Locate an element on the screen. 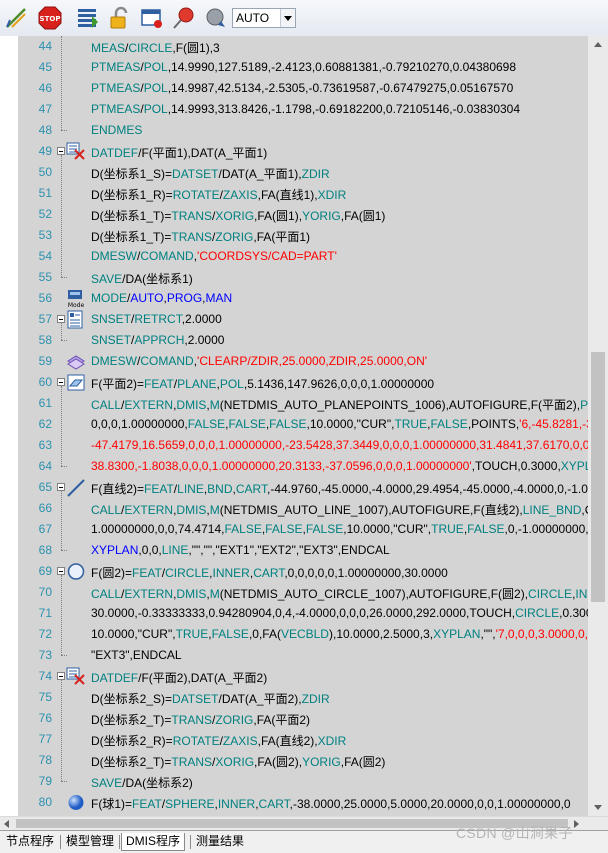 The height and width of the screenshot is (853, 608). code-line: 75 D(坐标系2_S)=DATSET/DAT(A_平面2),ZDIR is located at coordinates (303, 697).